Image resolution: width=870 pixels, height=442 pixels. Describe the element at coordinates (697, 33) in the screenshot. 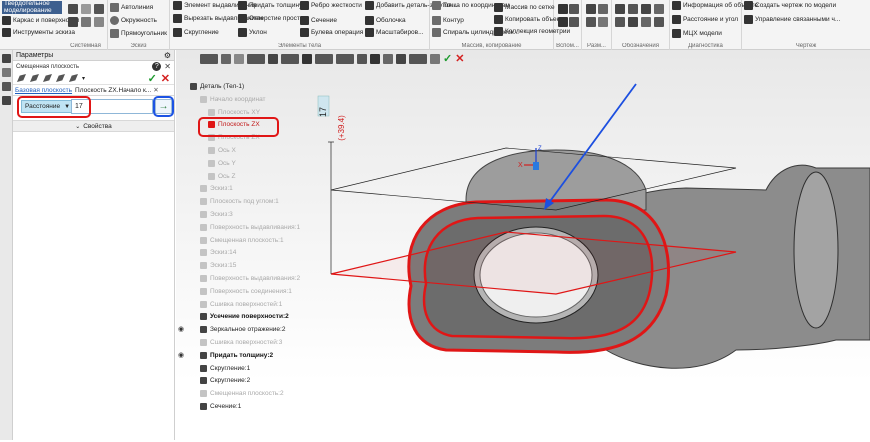

I see `ribbon-item-mass-props: МЦХ модели` at that location.